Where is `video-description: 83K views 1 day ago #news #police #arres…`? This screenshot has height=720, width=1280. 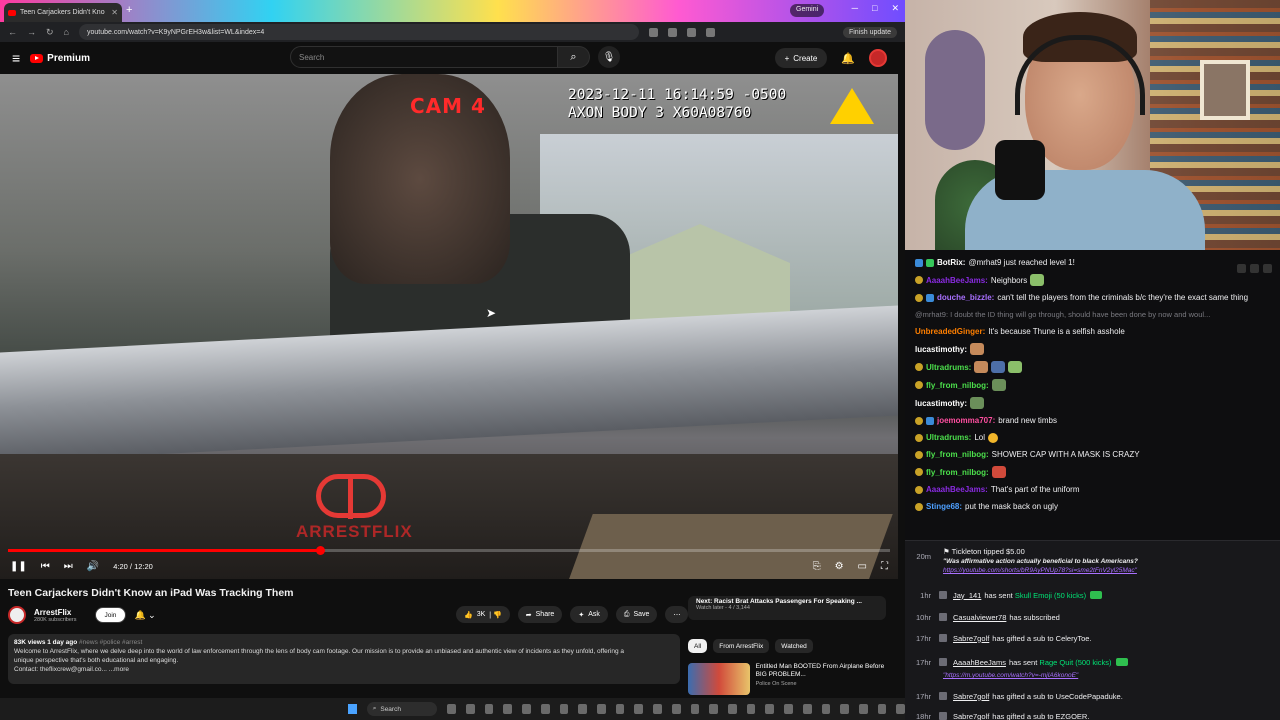 video-description: 83K views 1 day ago #news #police #arres… is located at coordinates (344, 659).